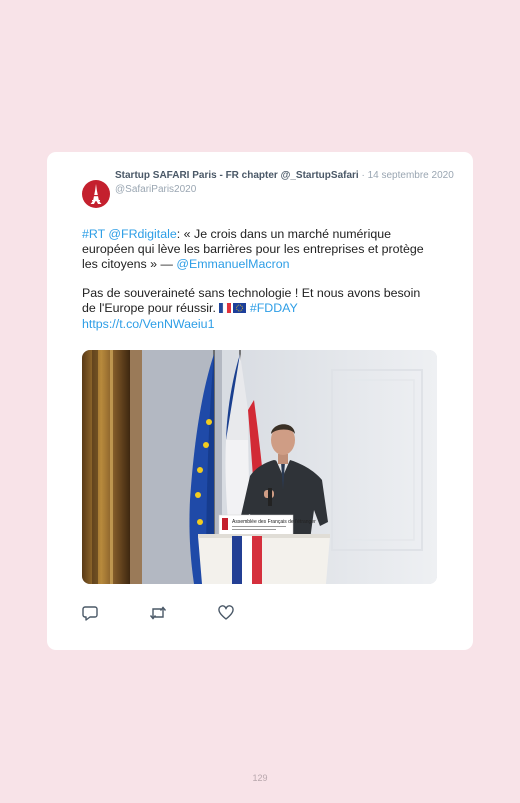 This screenshot has width=520, height=803. I want to click on tweet-date: · 14 septembre 2020, so click(406, 175).